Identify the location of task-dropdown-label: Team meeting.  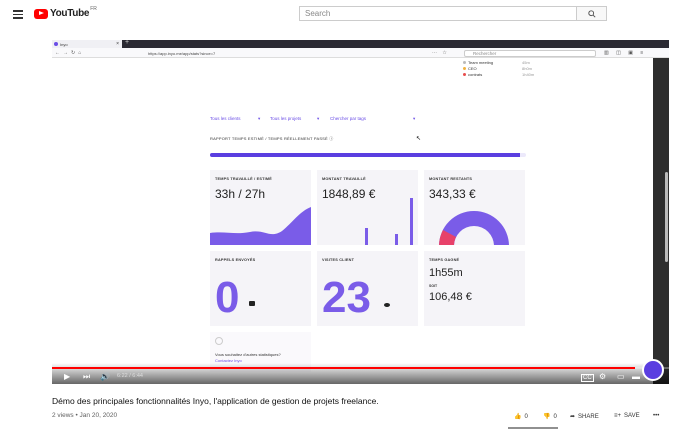
(481, 62).